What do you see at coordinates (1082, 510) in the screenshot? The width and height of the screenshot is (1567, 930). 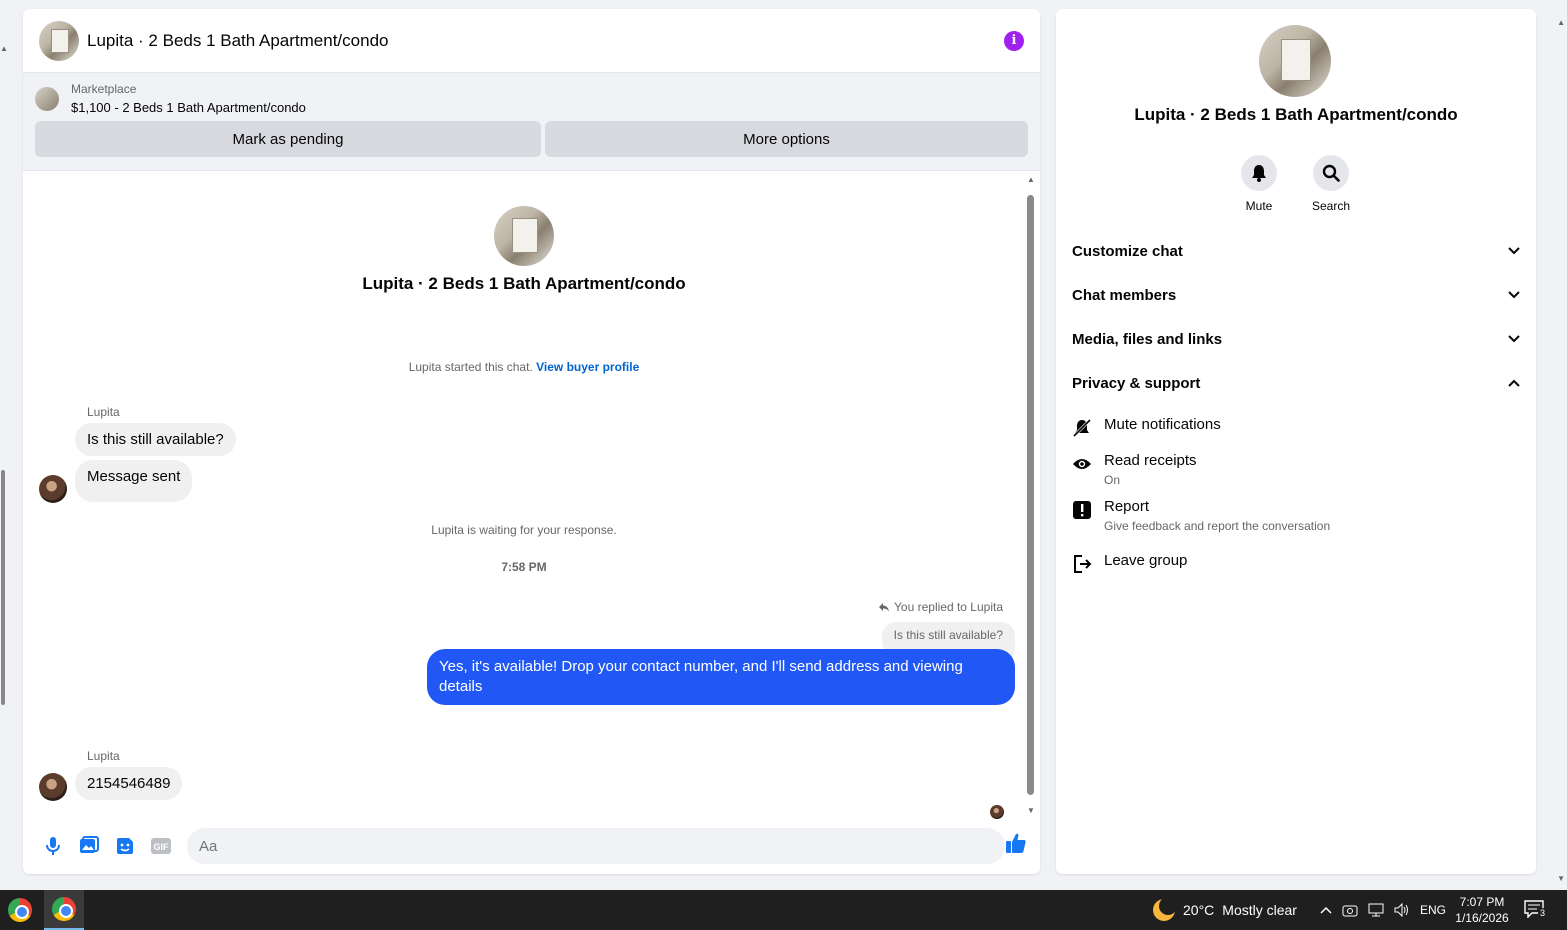 I see `report-icon` at bounding box center [1082, 510].